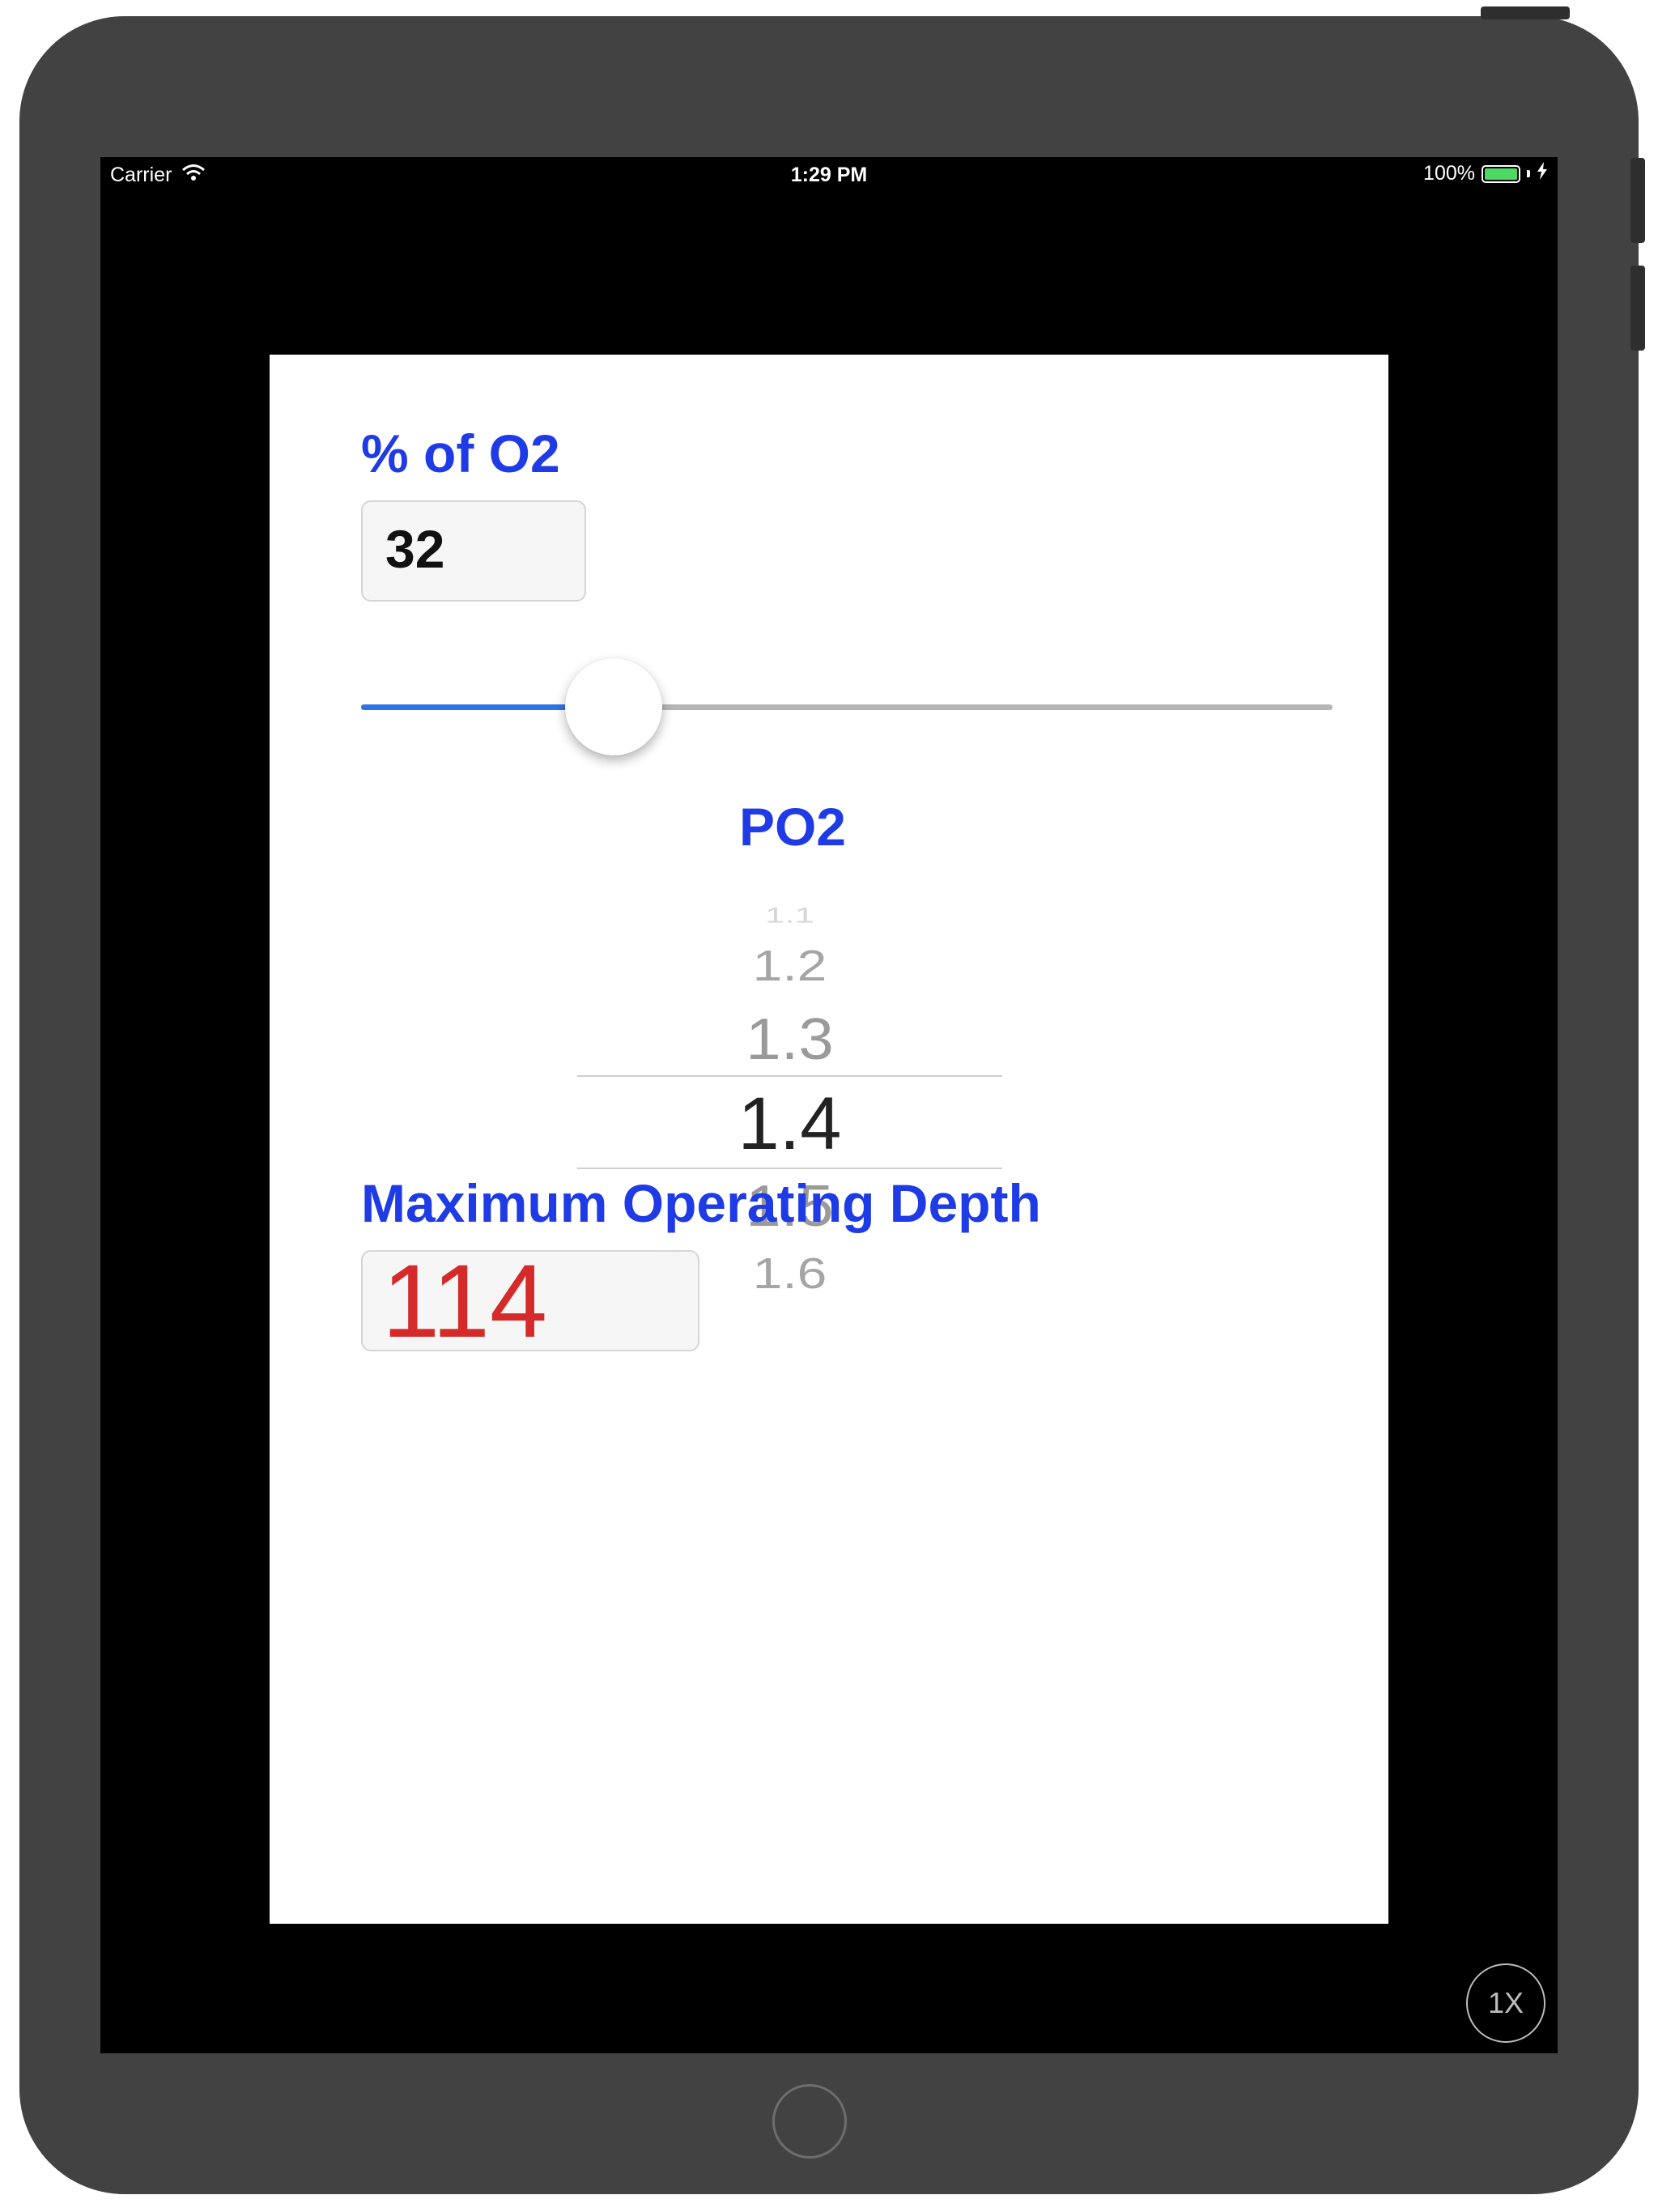  I want to click on charging-bolt-icon, so click(1542, 174).